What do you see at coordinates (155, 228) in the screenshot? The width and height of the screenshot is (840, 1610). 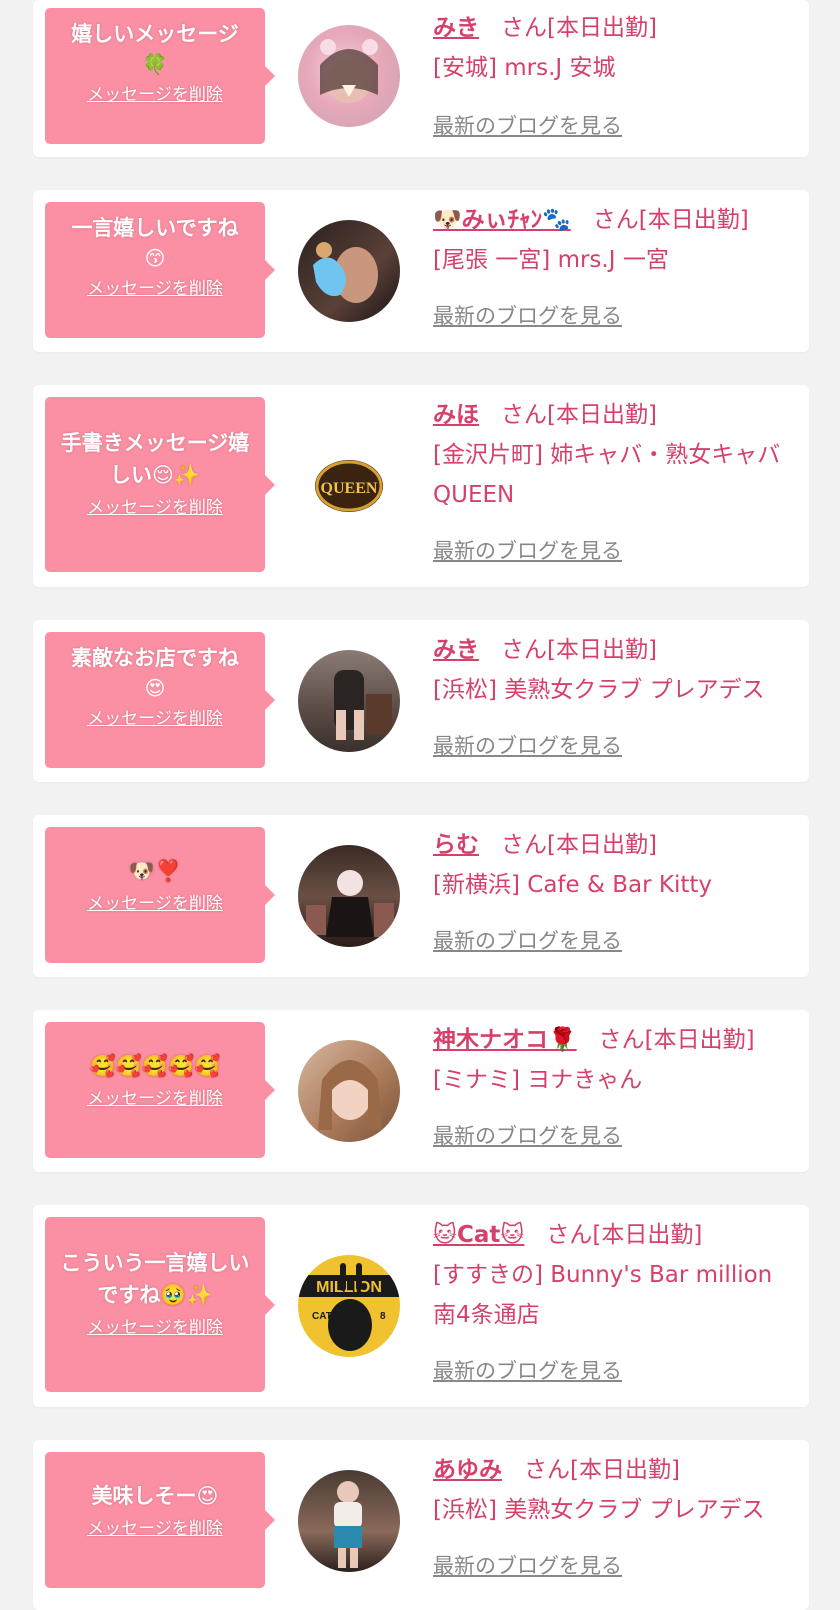 I see `message-text: 一言嬉しいですね` at bounding box center [155, 228].